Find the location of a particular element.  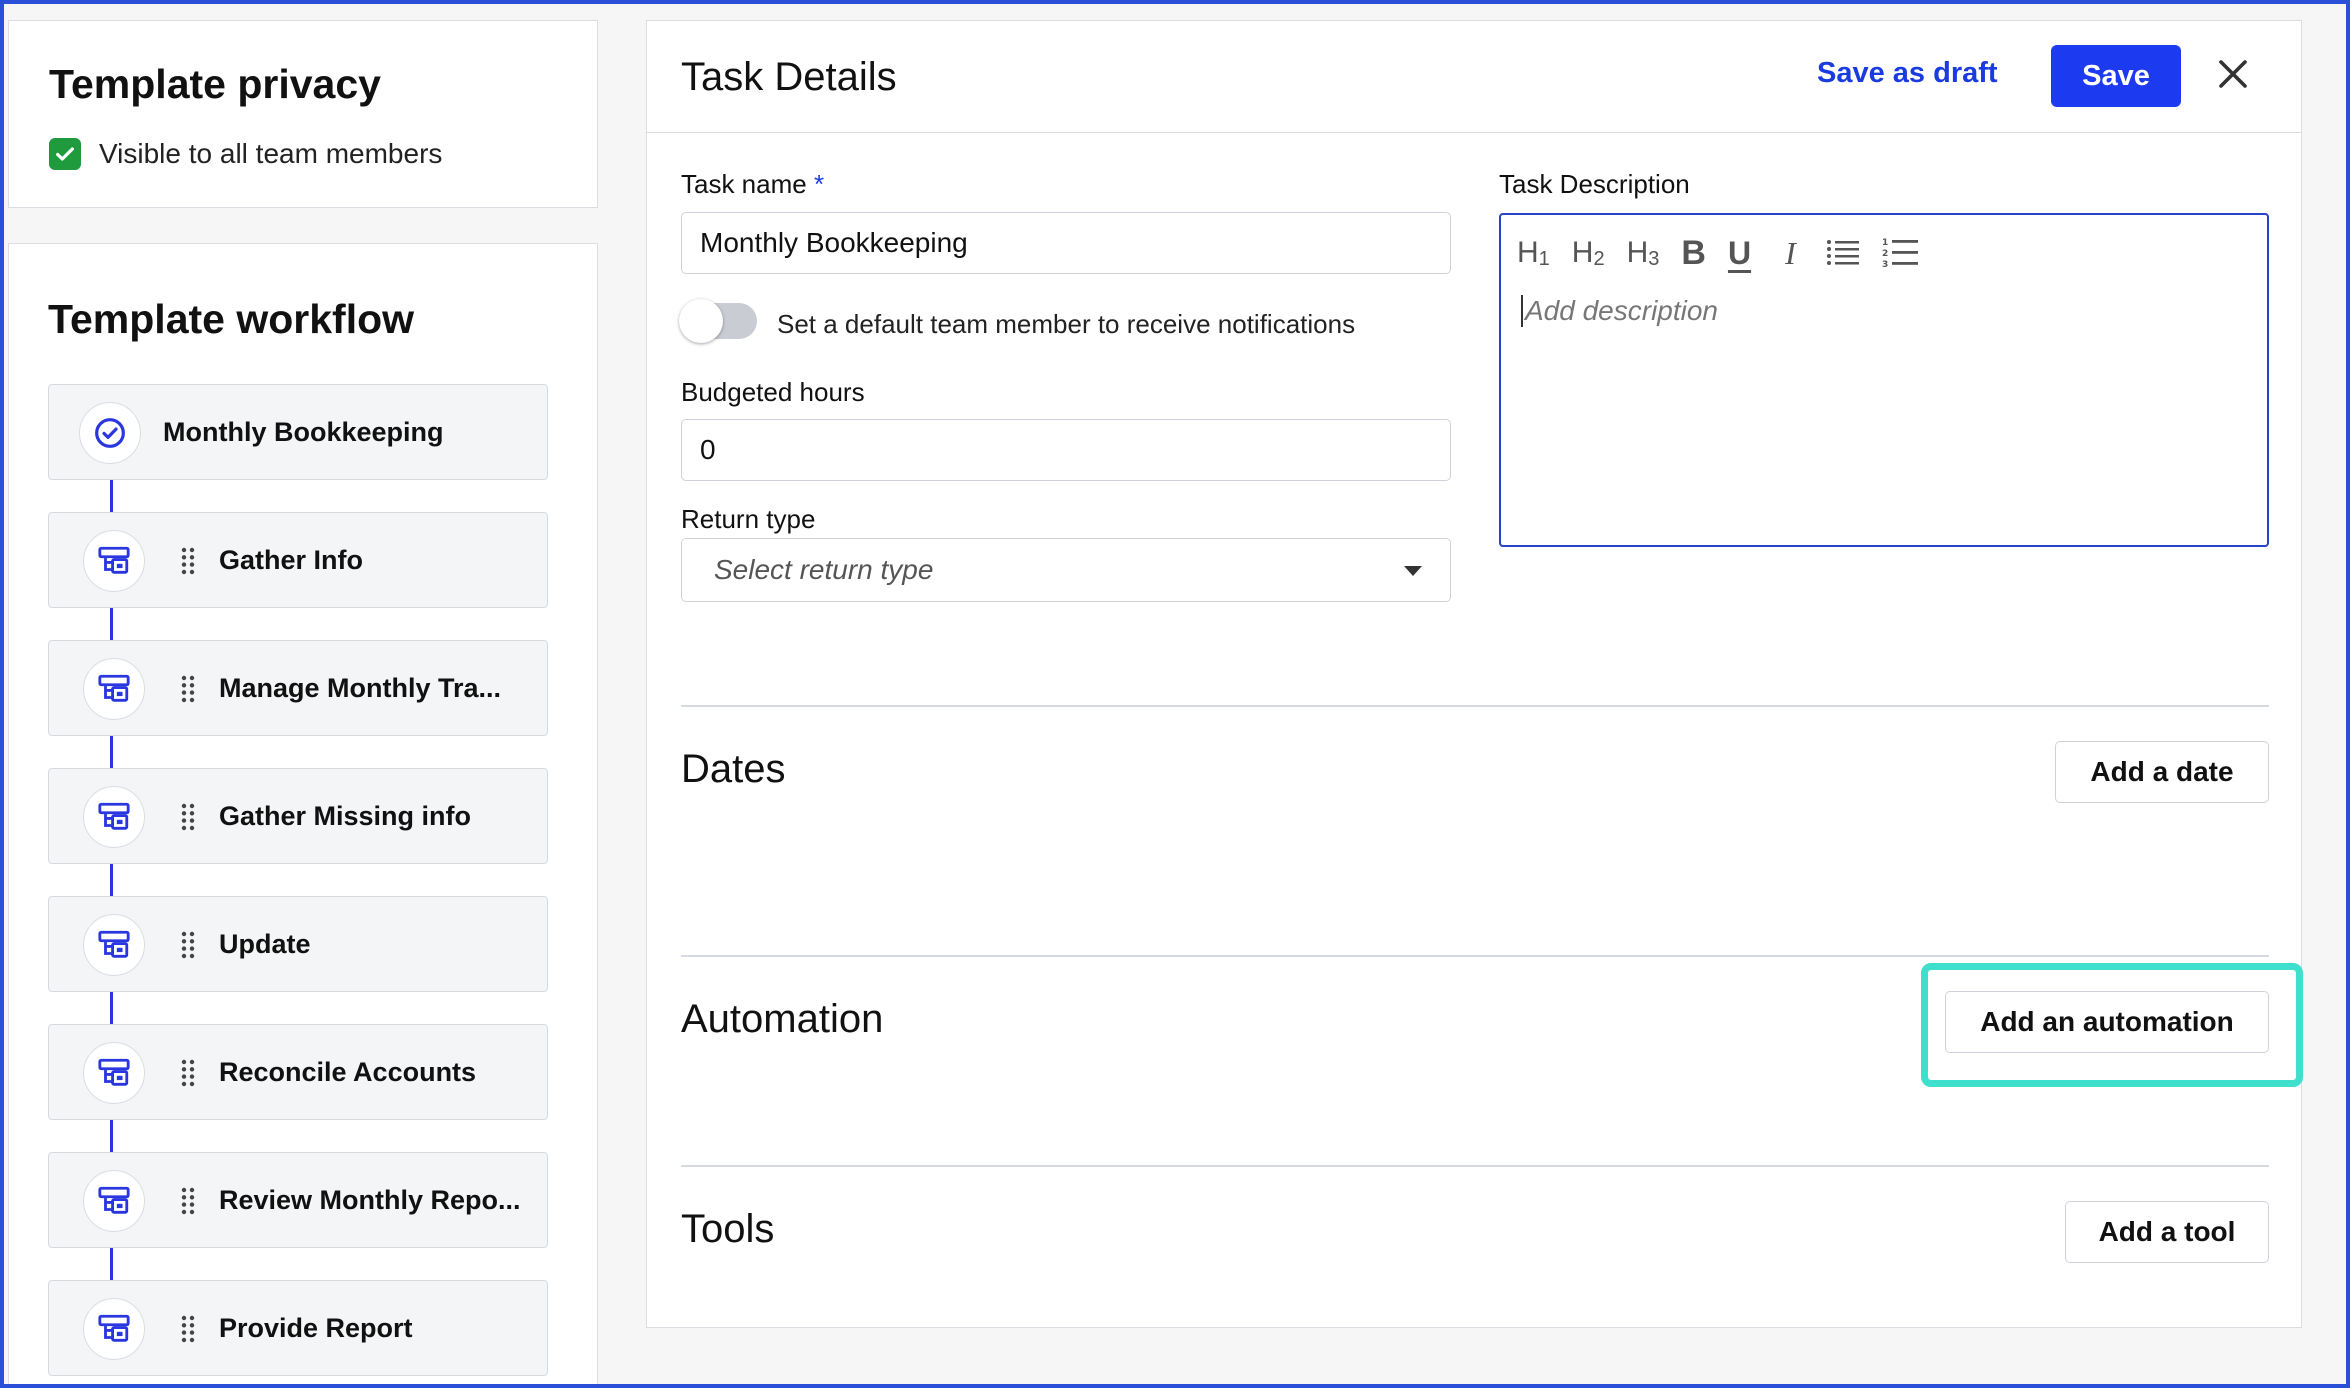

divider-automation is located at coordinates (1475, 956).